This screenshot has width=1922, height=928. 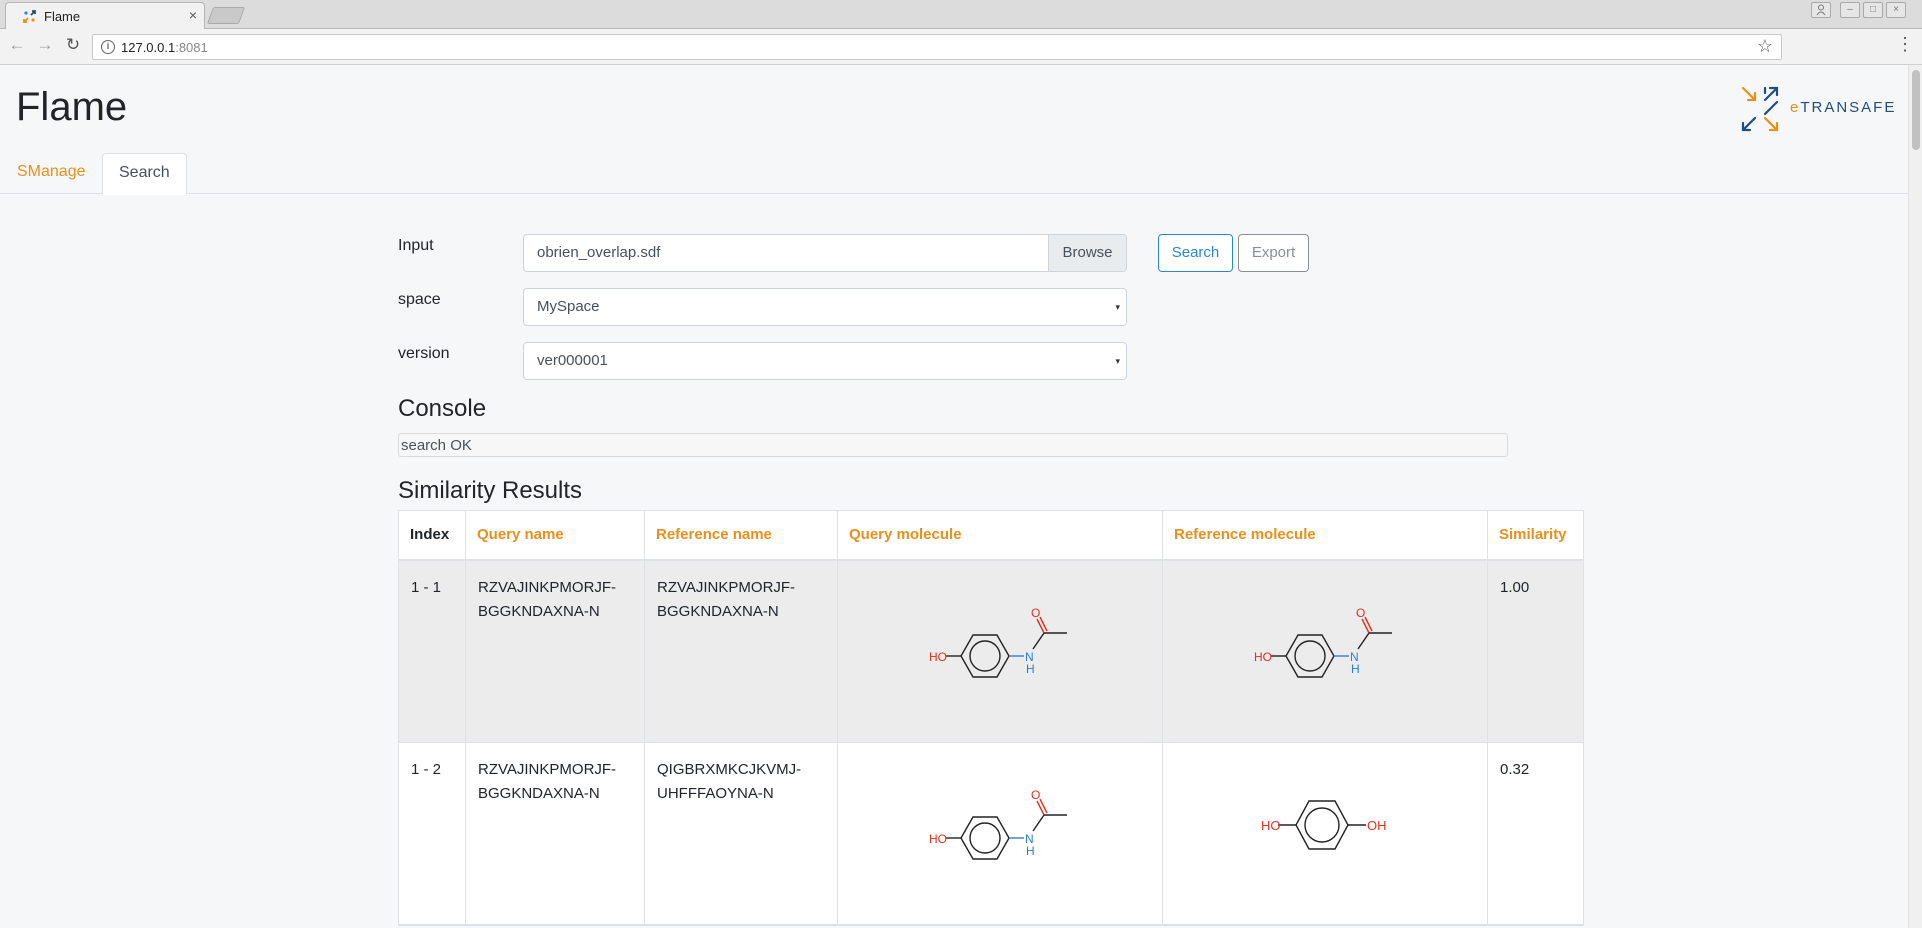 What do you see at coordinates (1848, 107) in the screenshot?
I see `logo-wordmark-rest: TRANSAFE` at bounding box center [1848, 107].